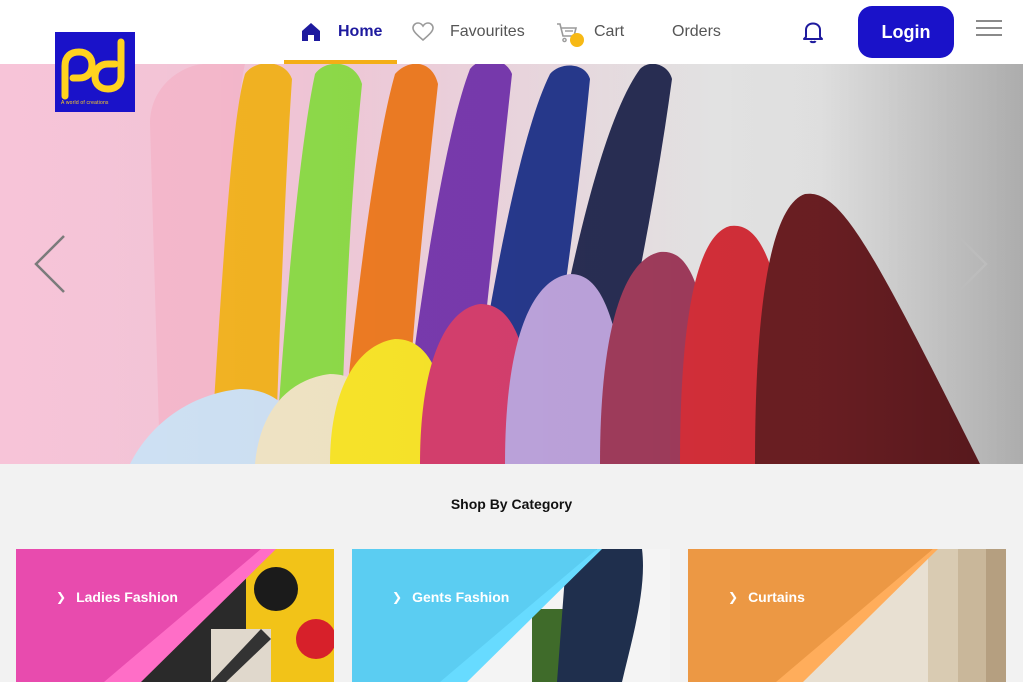 Image resolution: width=1023 pixels, height=682 pixels. I want to click on logo-tagline: A world of creations, so click(85, 103).